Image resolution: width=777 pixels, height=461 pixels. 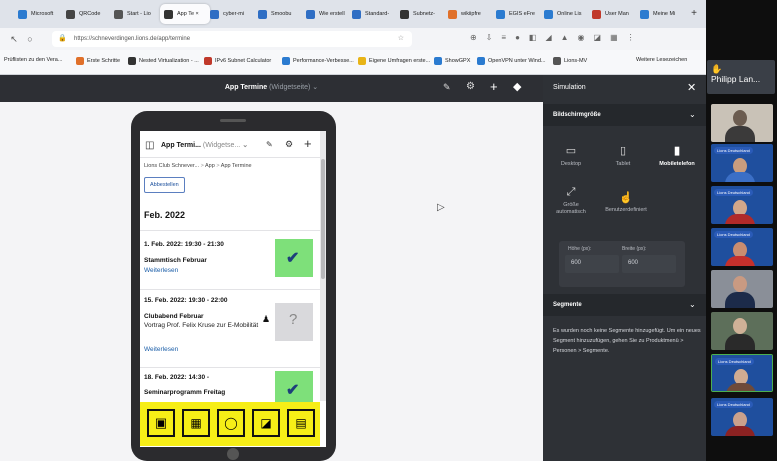 I want to click on phone-header-title: App Termi... (Widgetse... ⌄, so click(x=204, y=145).